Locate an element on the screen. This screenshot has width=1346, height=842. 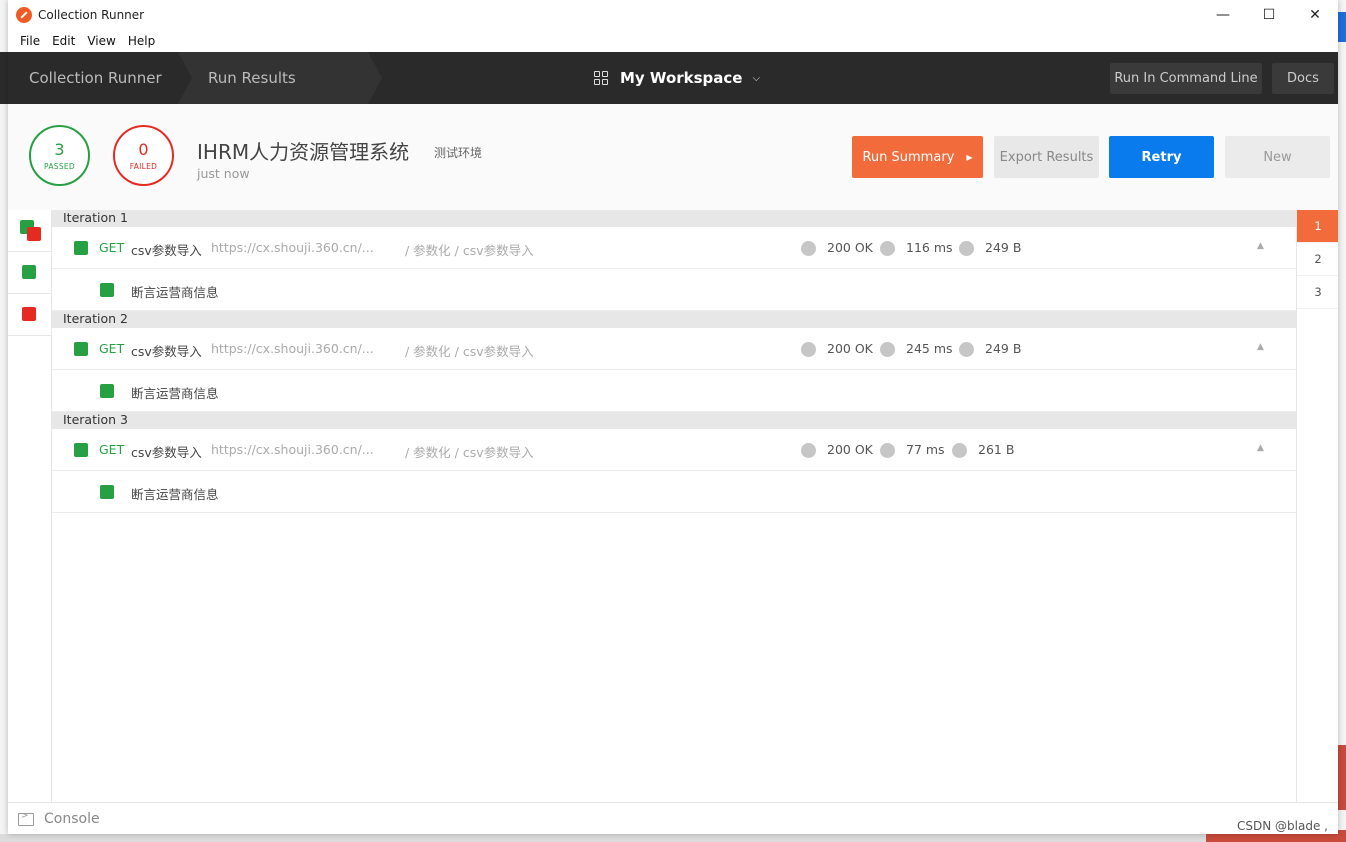
passed-counter: 3 PASSED is located at coordinates (59, 155).